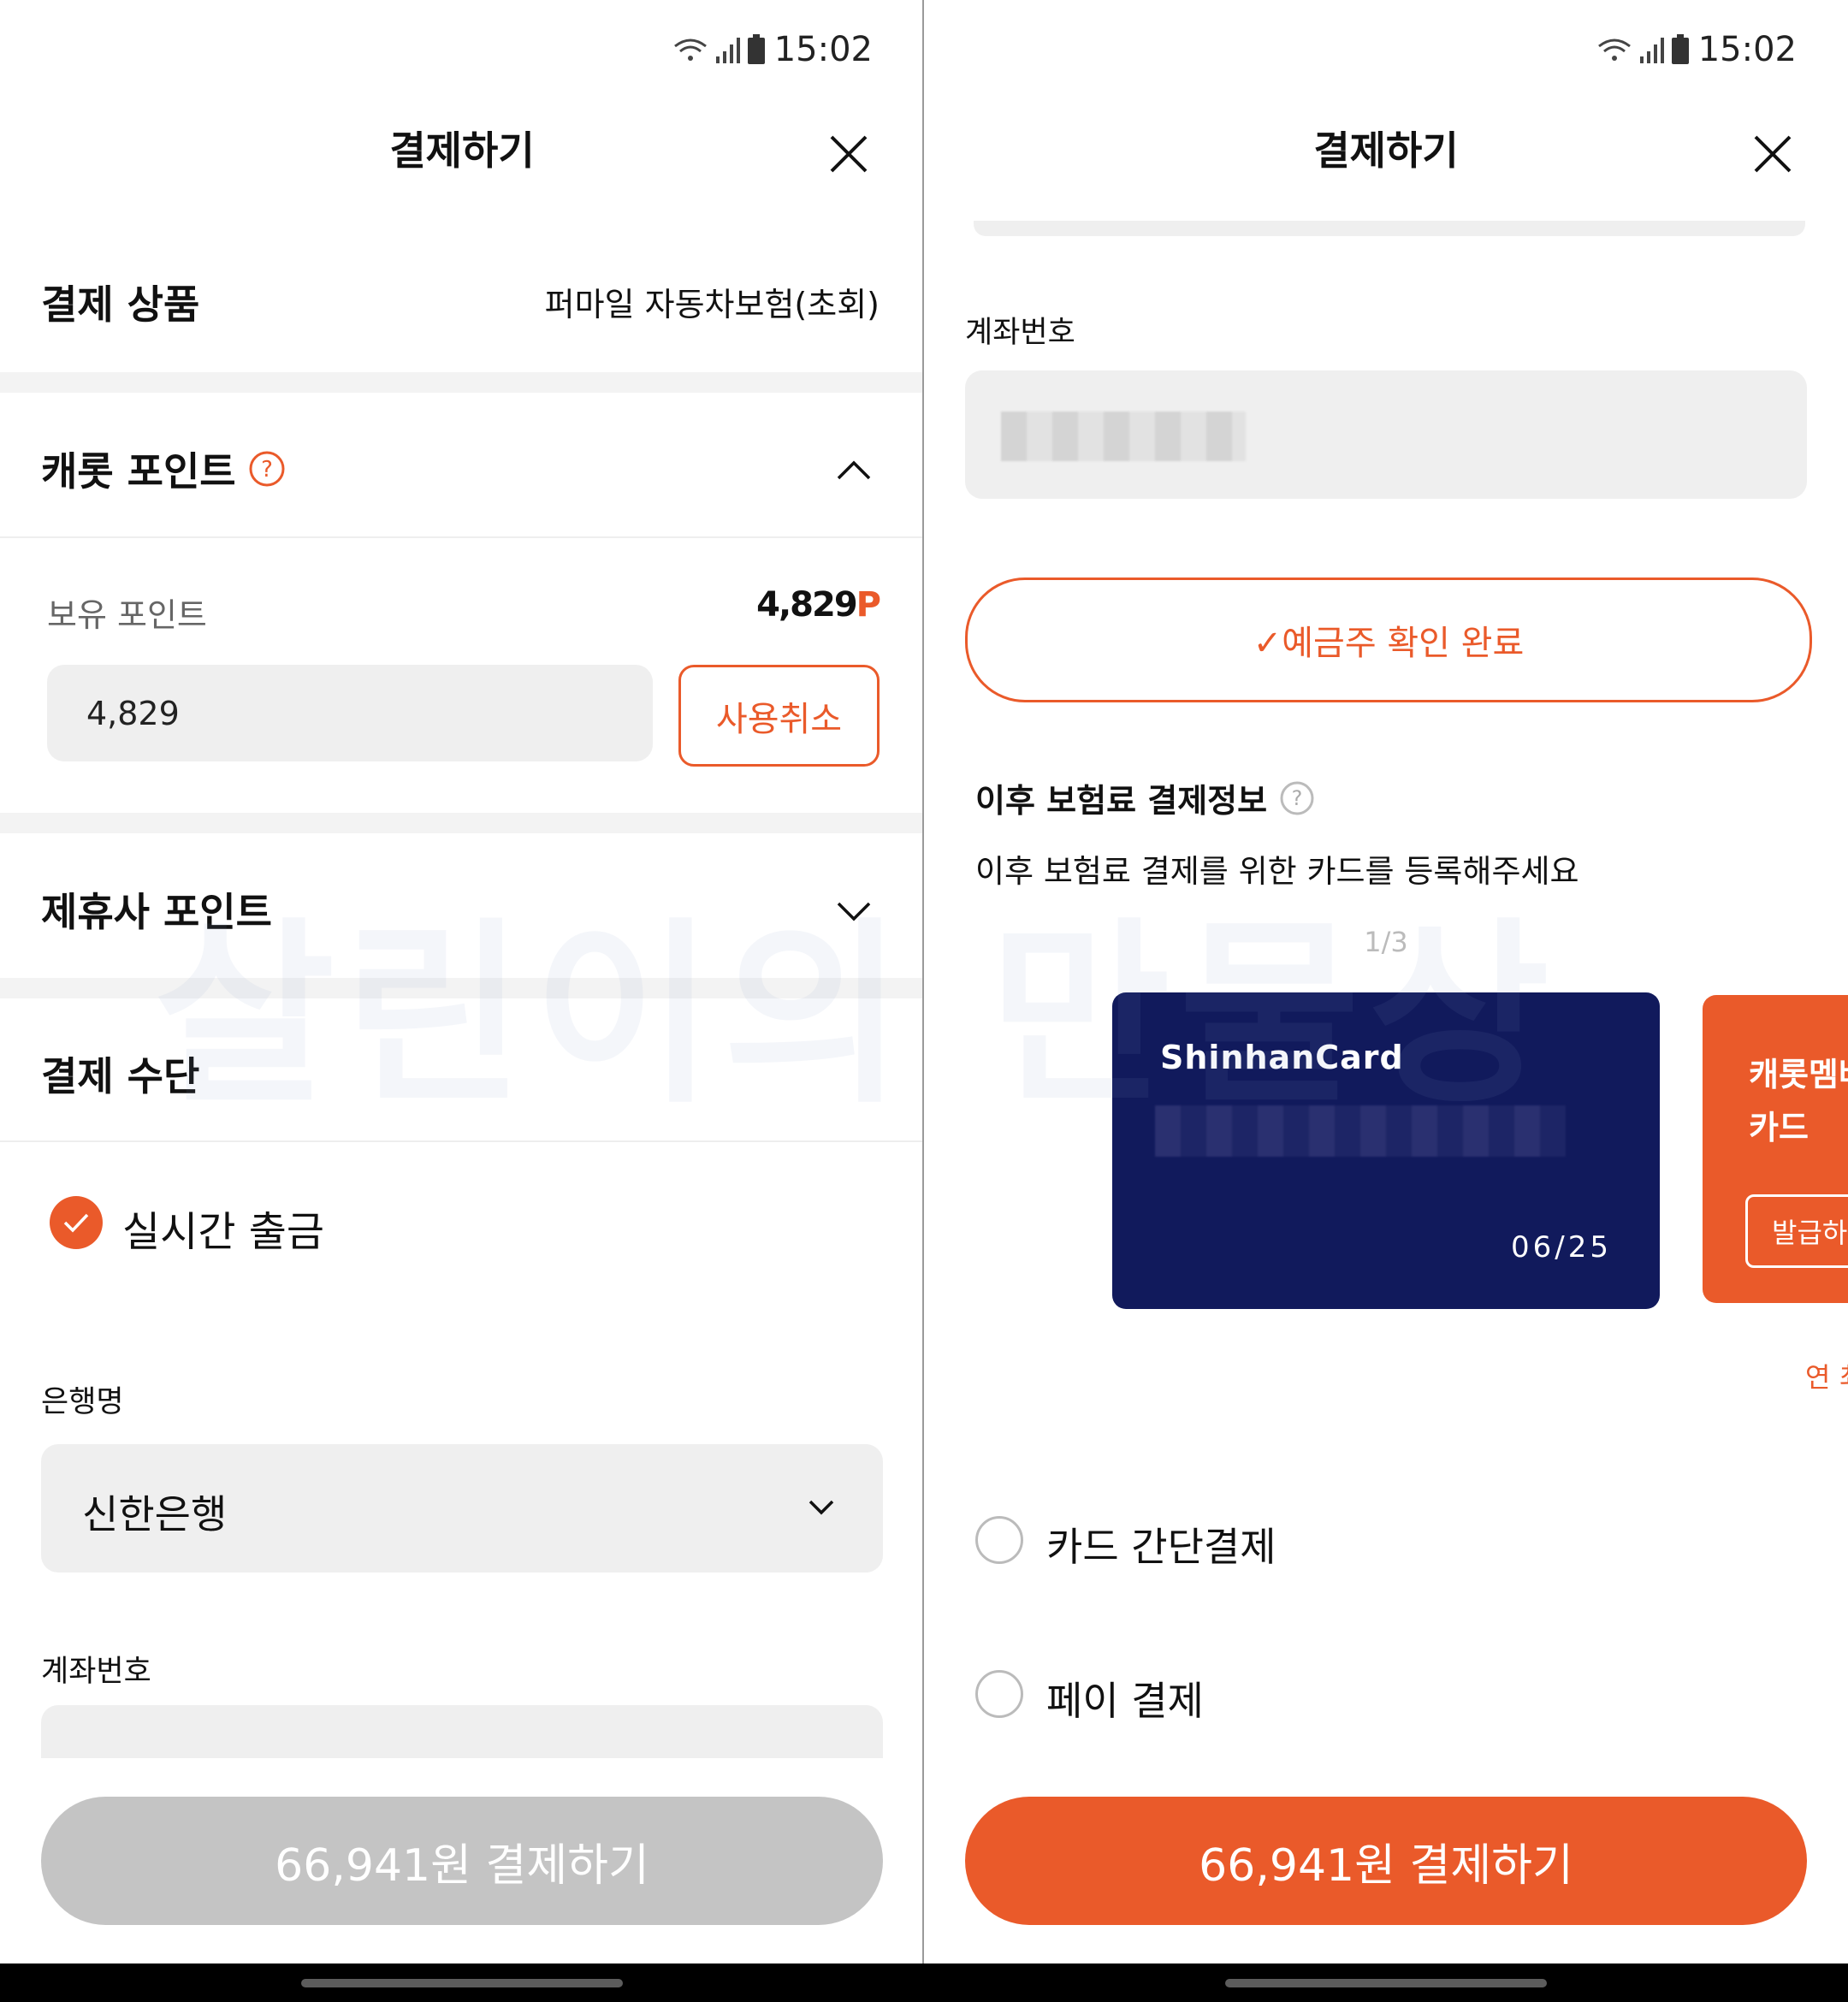 Image resolution: width=1848 pixels, height=2002 pixels. What do you see at coordinates (1277, 871) in the screenshot?
I see `future-payment-description: 이후 보험료 결제를 위한 카드를 등록해주세요` at bounding box center [1277, 871].